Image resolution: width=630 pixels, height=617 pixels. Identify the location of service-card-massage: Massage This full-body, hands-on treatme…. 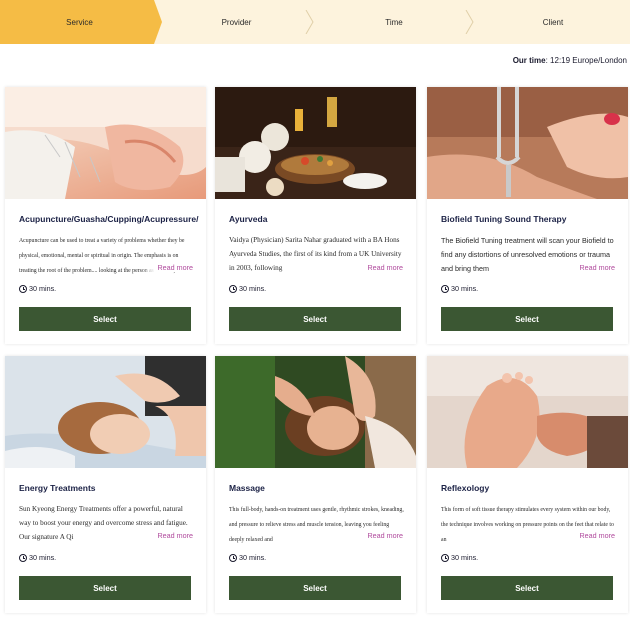
(315, 484).